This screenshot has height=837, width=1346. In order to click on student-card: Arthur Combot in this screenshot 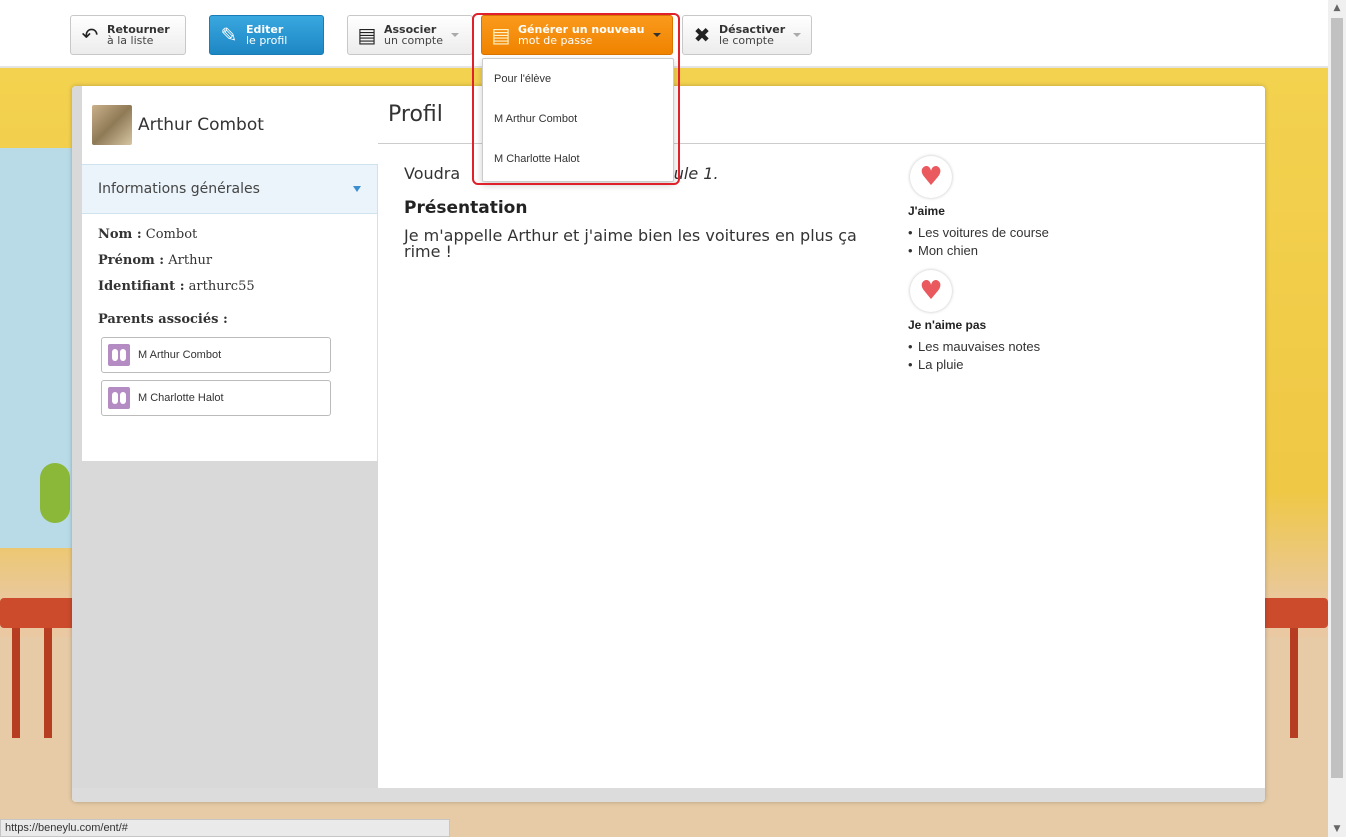, I will do `click(230, 125)`.